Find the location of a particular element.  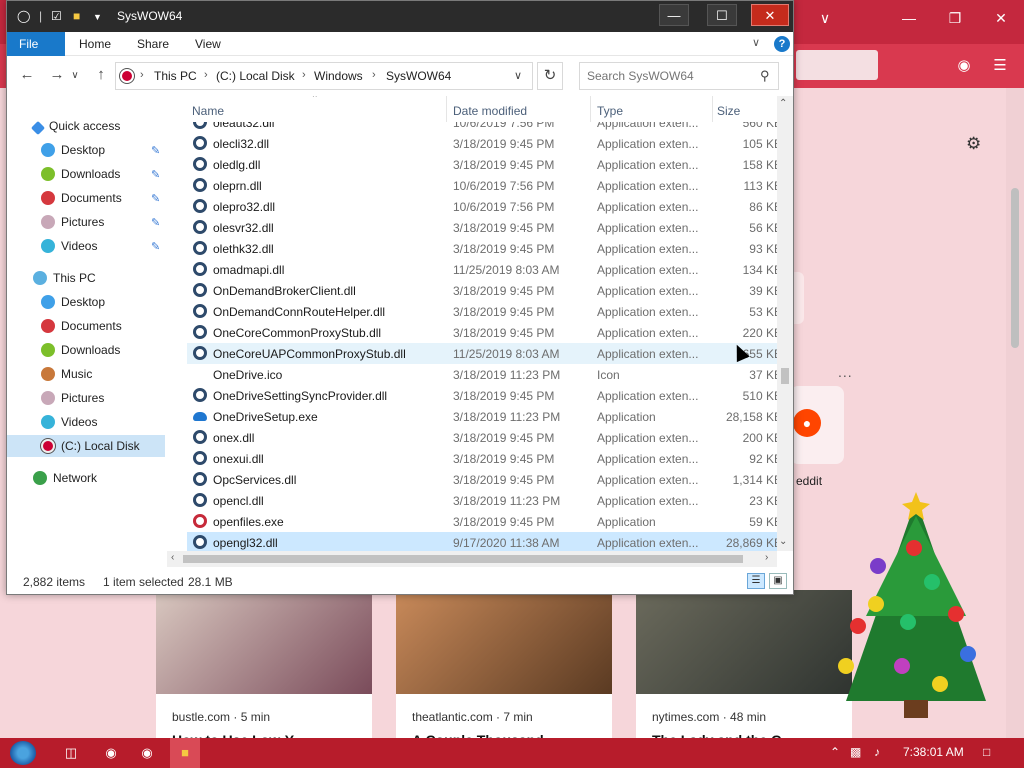

show-hidden-icons-icon: ⌃ is located at coordinates (835, 752).